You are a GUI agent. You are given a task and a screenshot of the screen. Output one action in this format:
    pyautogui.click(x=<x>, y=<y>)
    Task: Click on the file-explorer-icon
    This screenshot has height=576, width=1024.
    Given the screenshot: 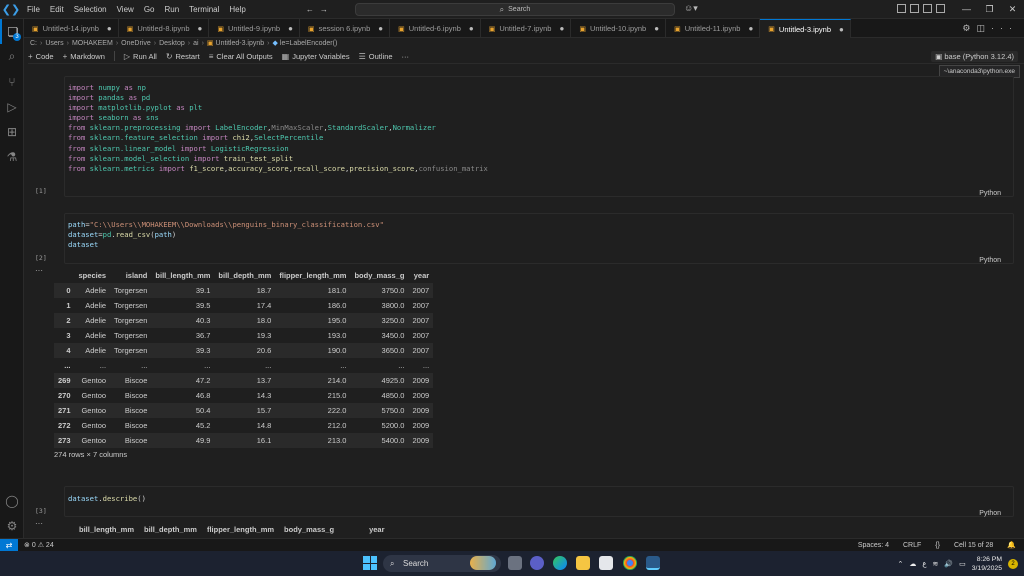 What is the action you would take?
    pyautogui.click(x=583, y=563)
    